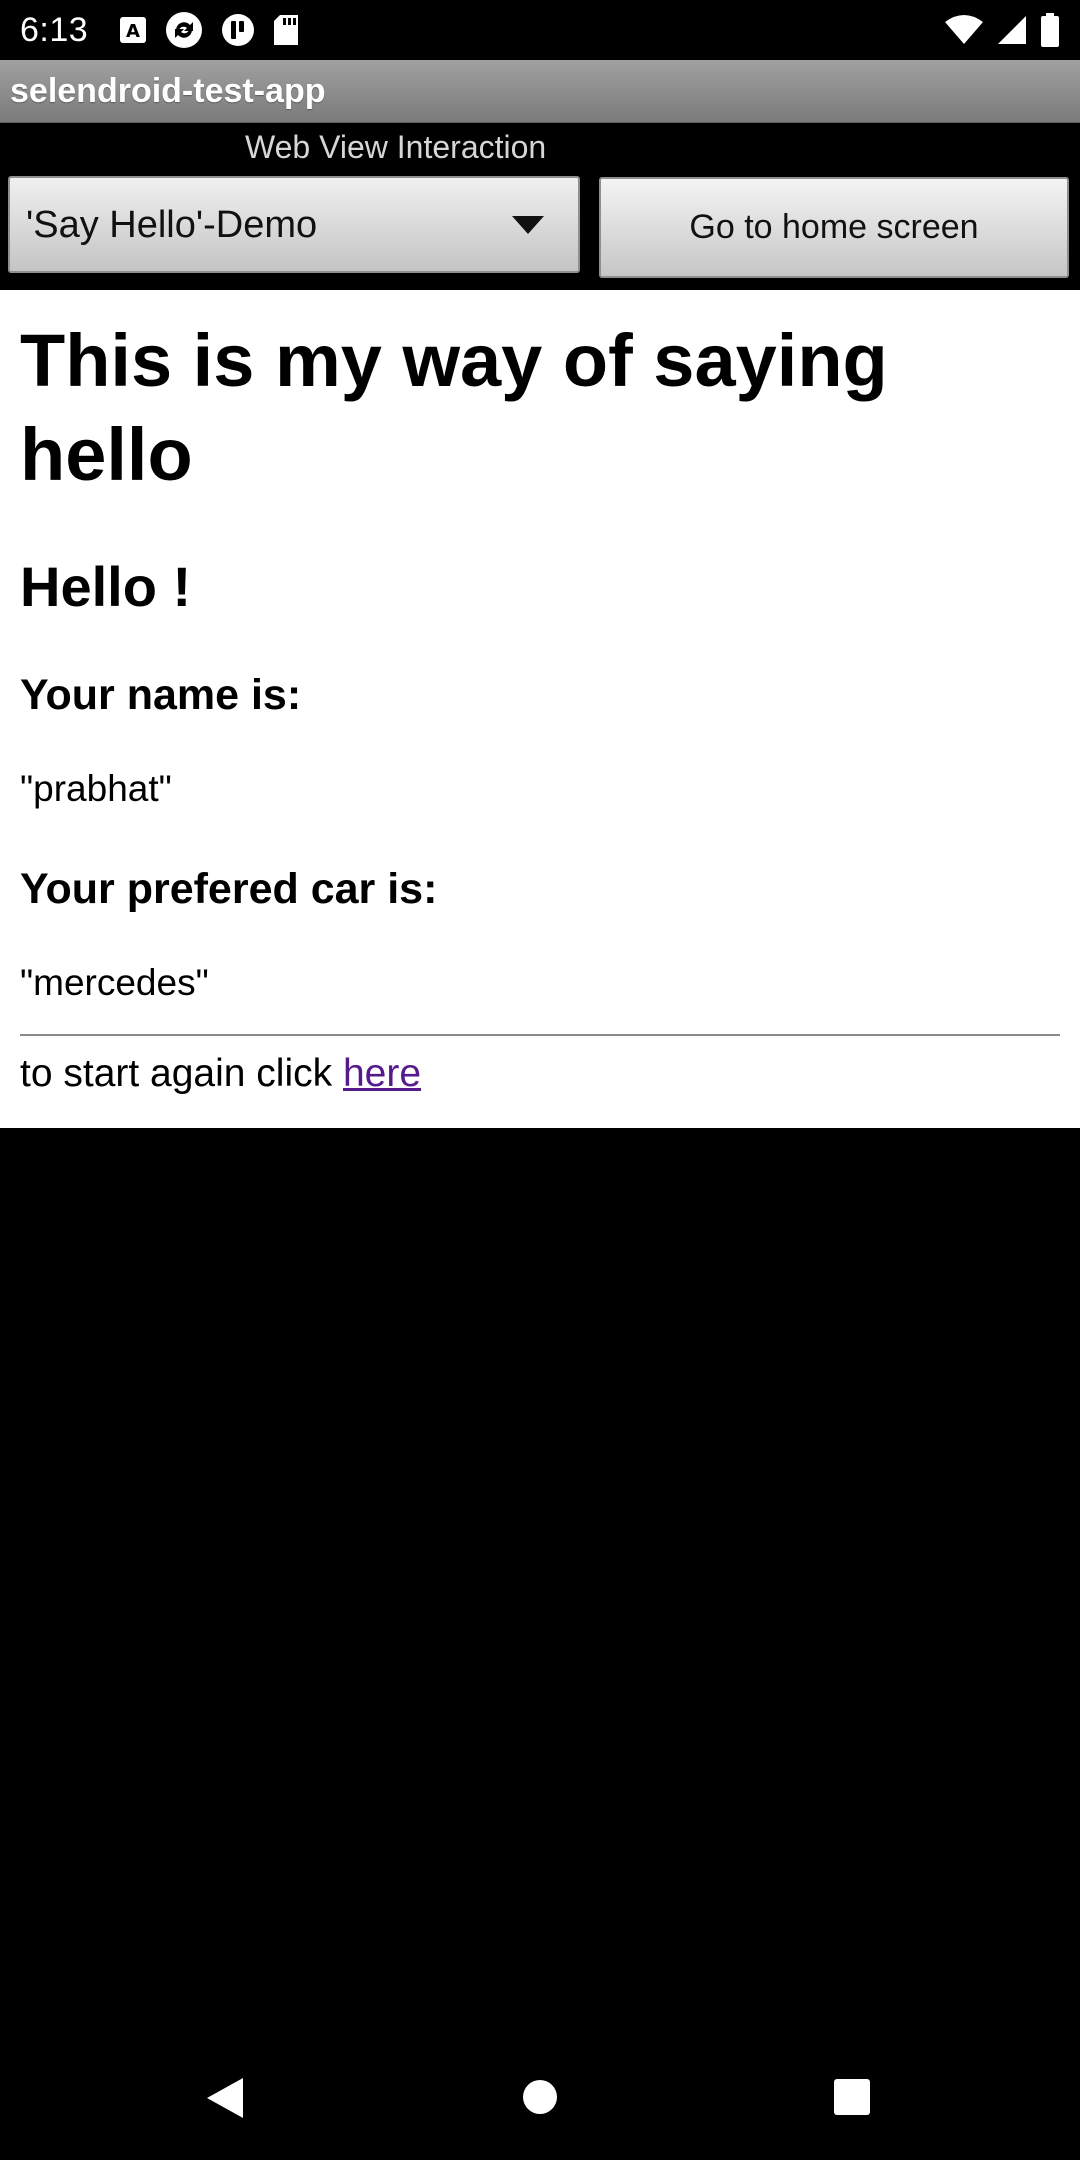  I want to click on name-value: "prabhat", so click(96, 788).